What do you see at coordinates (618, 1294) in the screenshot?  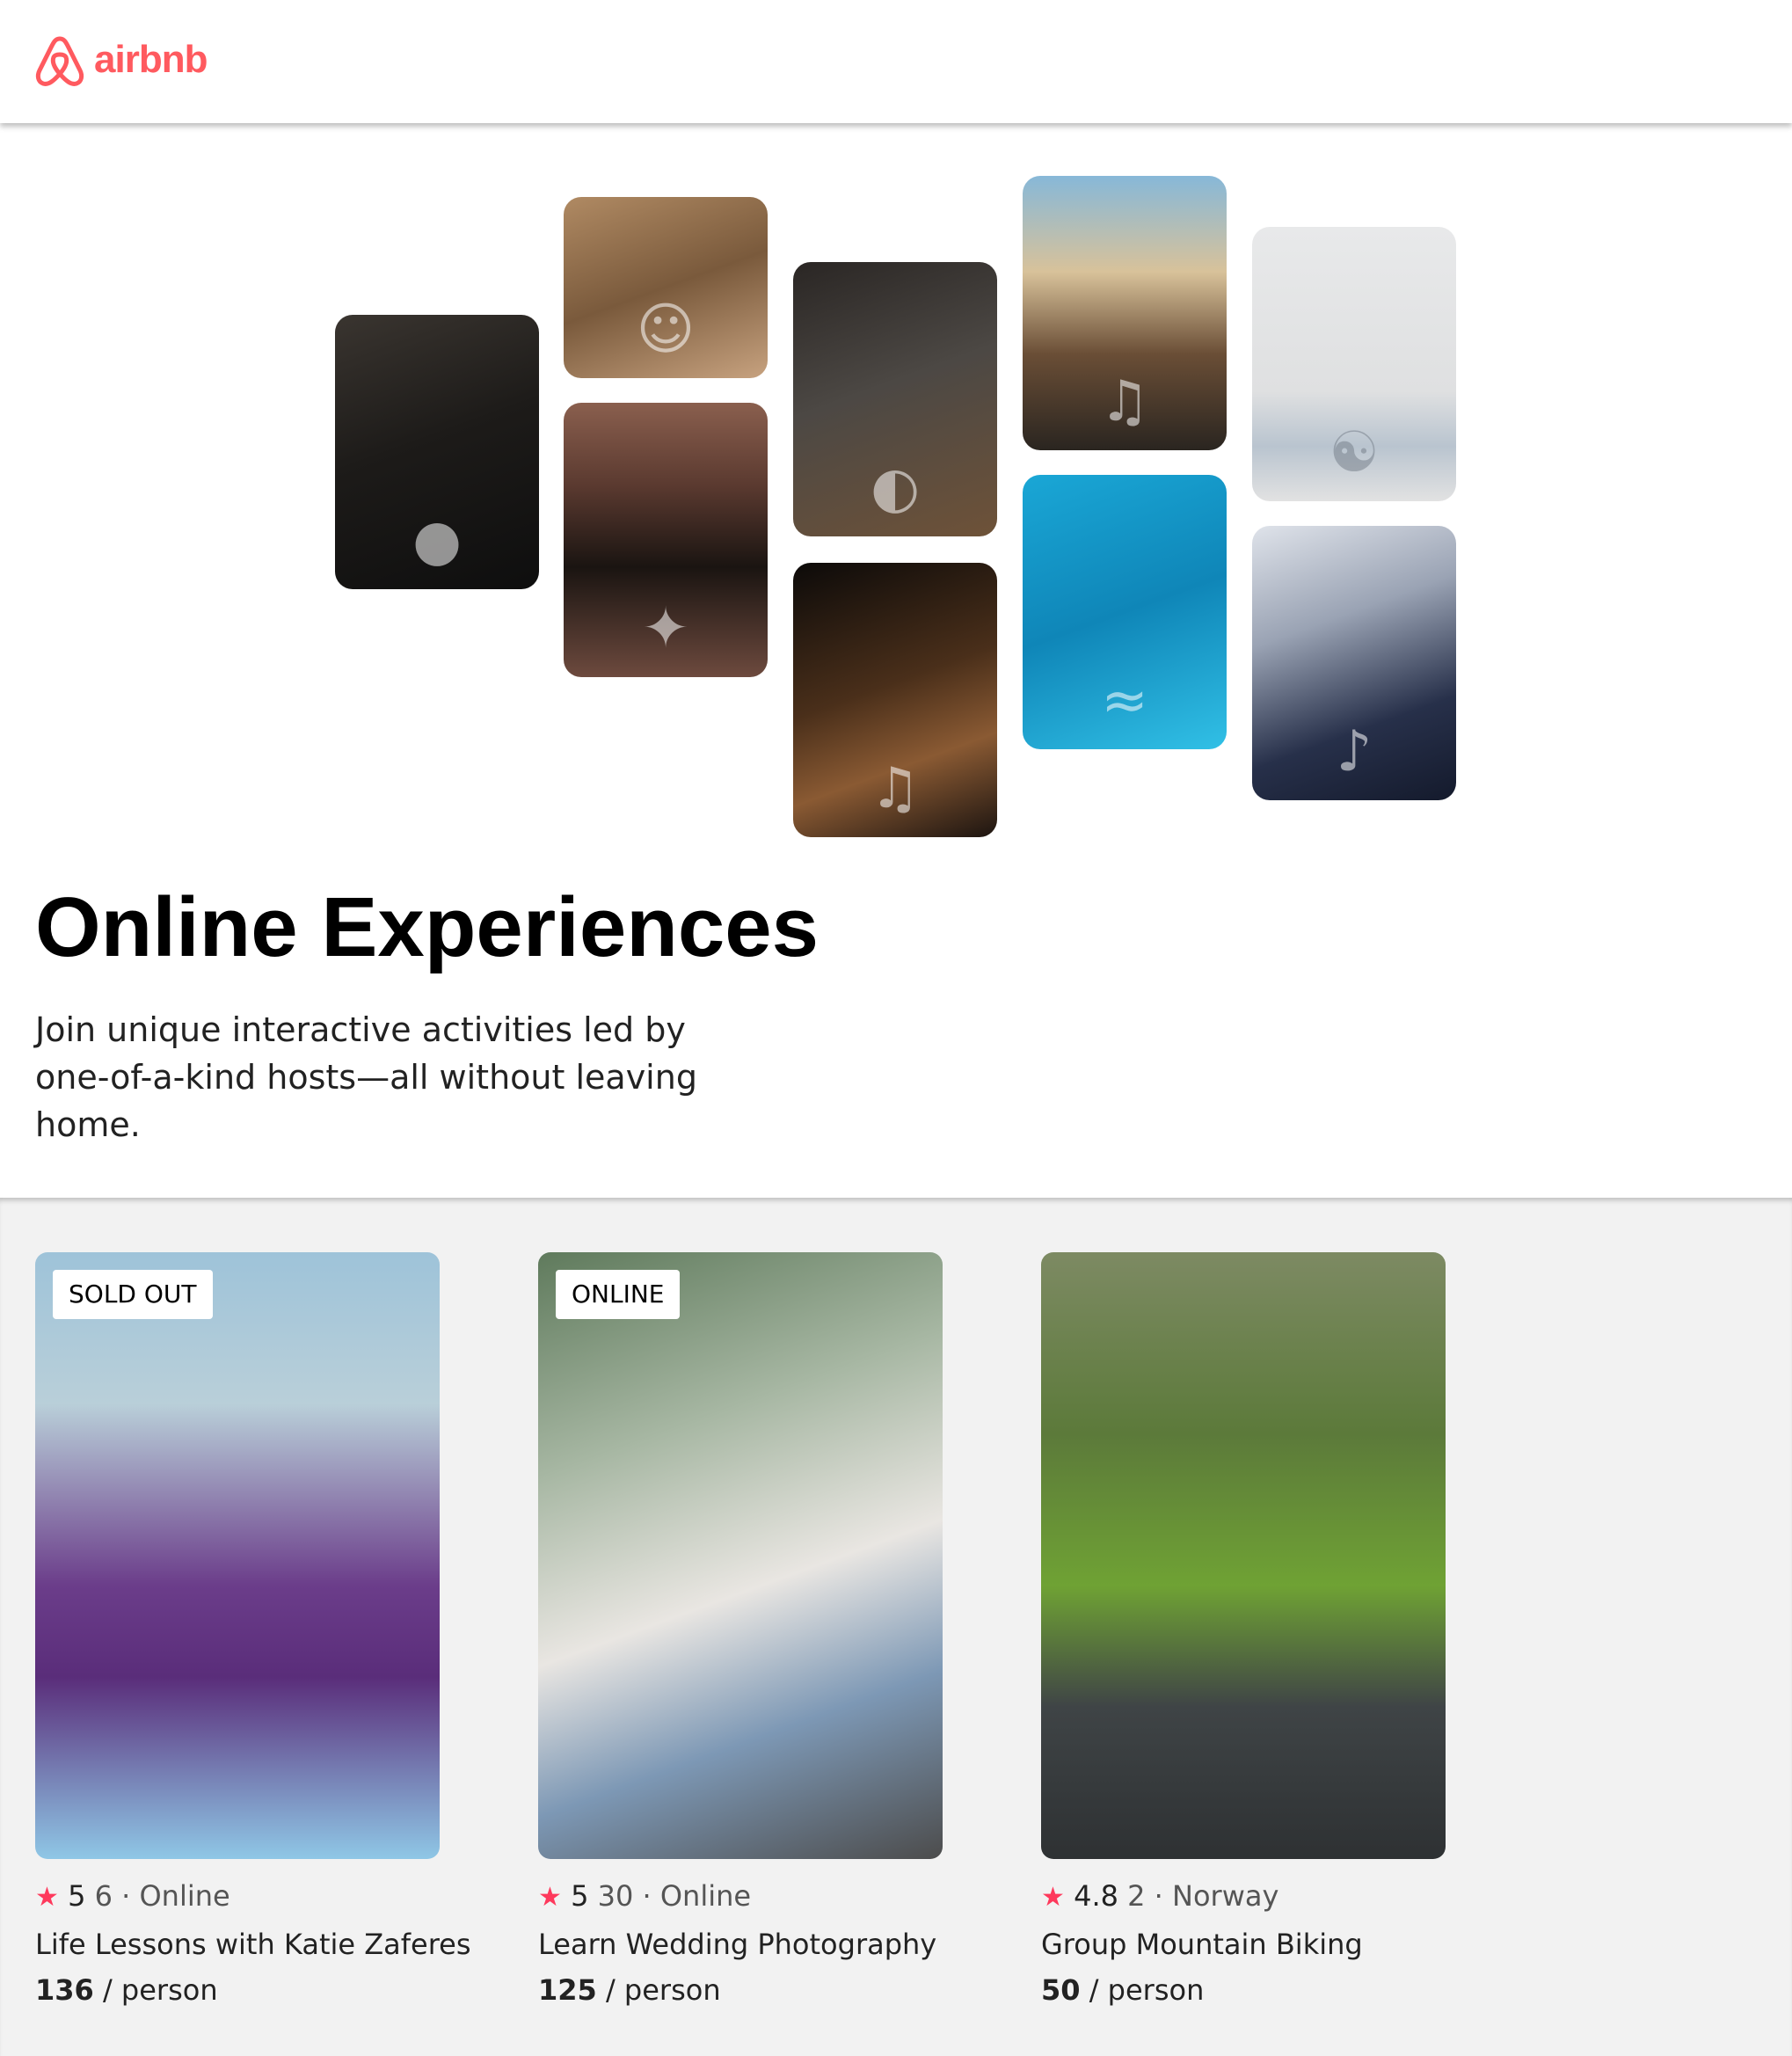 I see `status-badge: ONLINE` at bounding box center [618, 1294].